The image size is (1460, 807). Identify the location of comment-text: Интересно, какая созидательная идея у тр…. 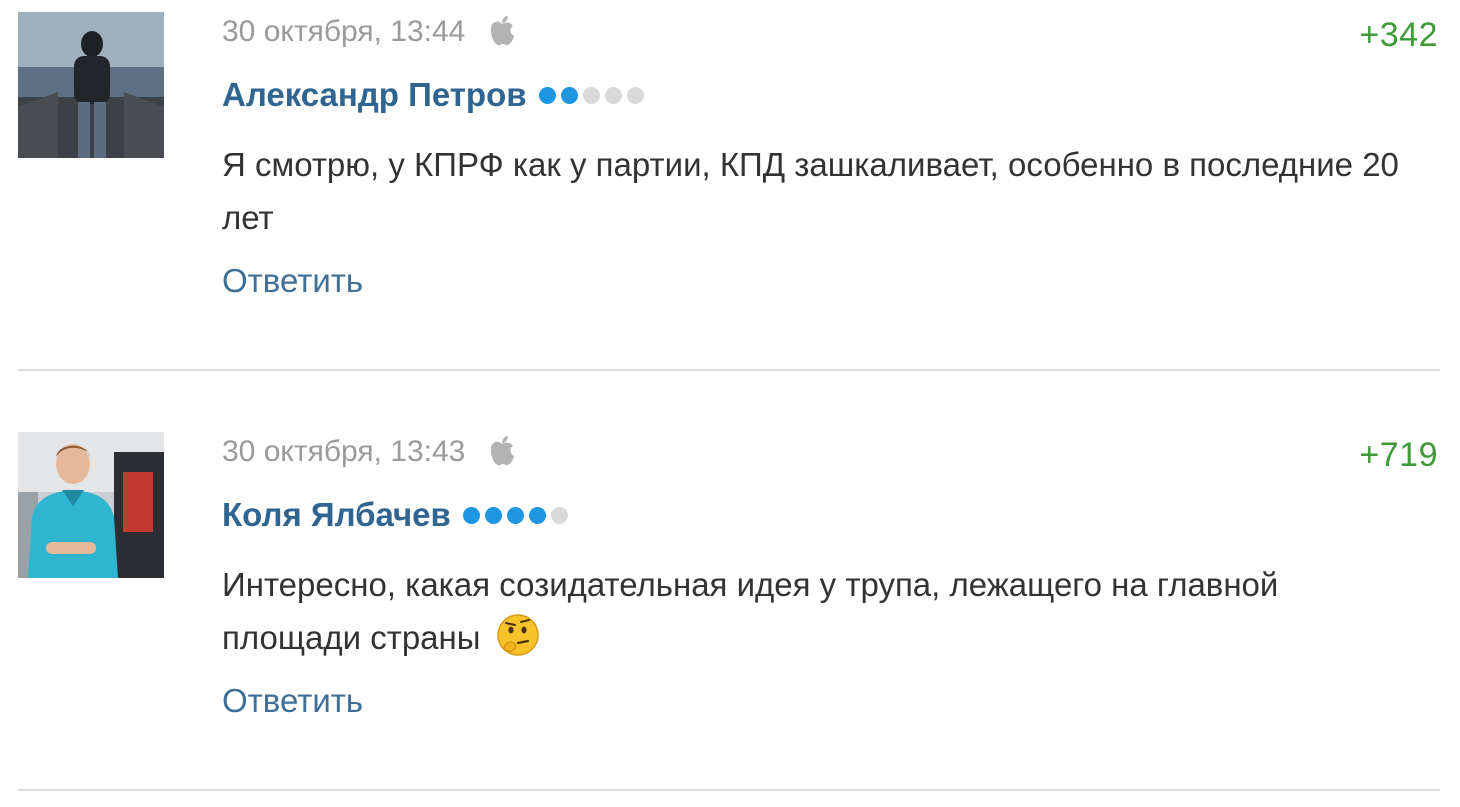
(812, 611).